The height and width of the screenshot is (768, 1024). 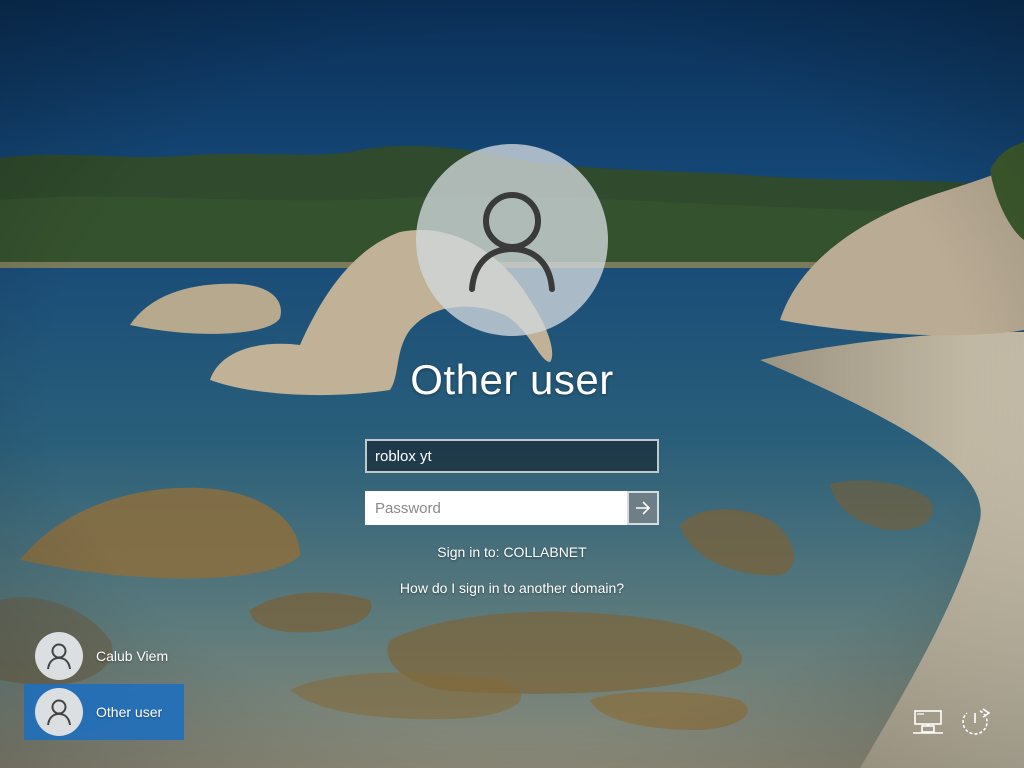 I want to click on power-button, so click(x=975, y=722).